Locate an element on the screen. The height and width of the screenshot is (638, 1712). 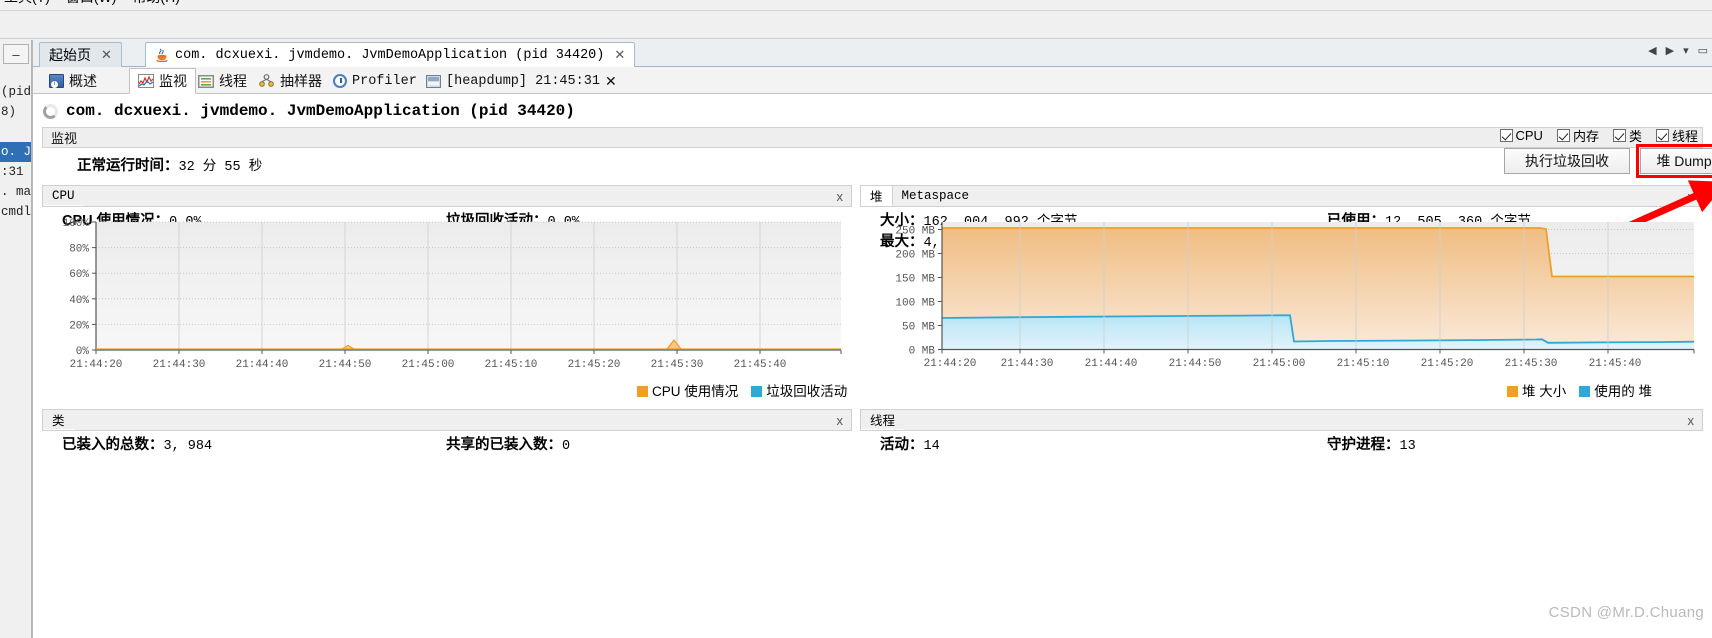
monitor-section-label: 监视 is located at coordinates (64, 138).